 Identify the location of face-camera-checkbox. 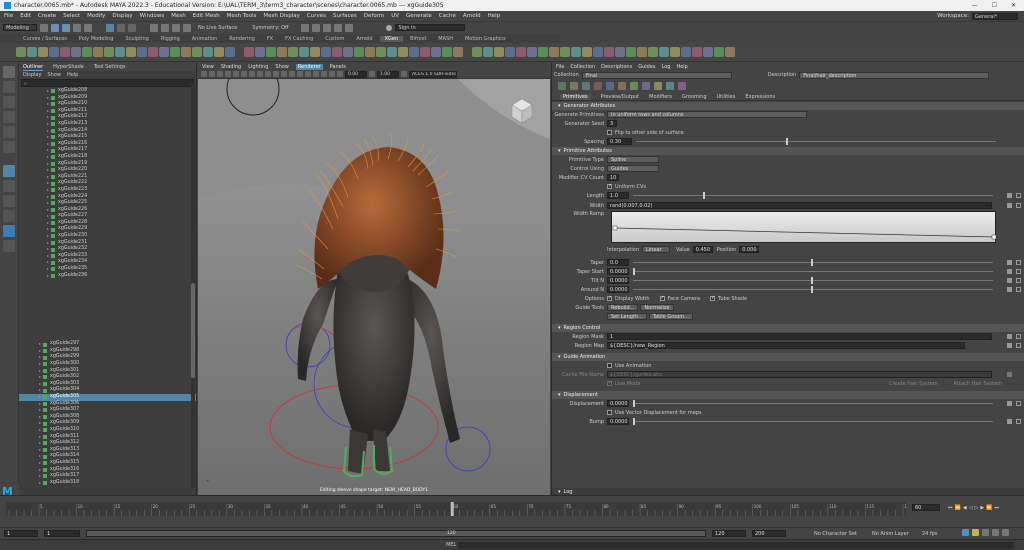
(662, 298).